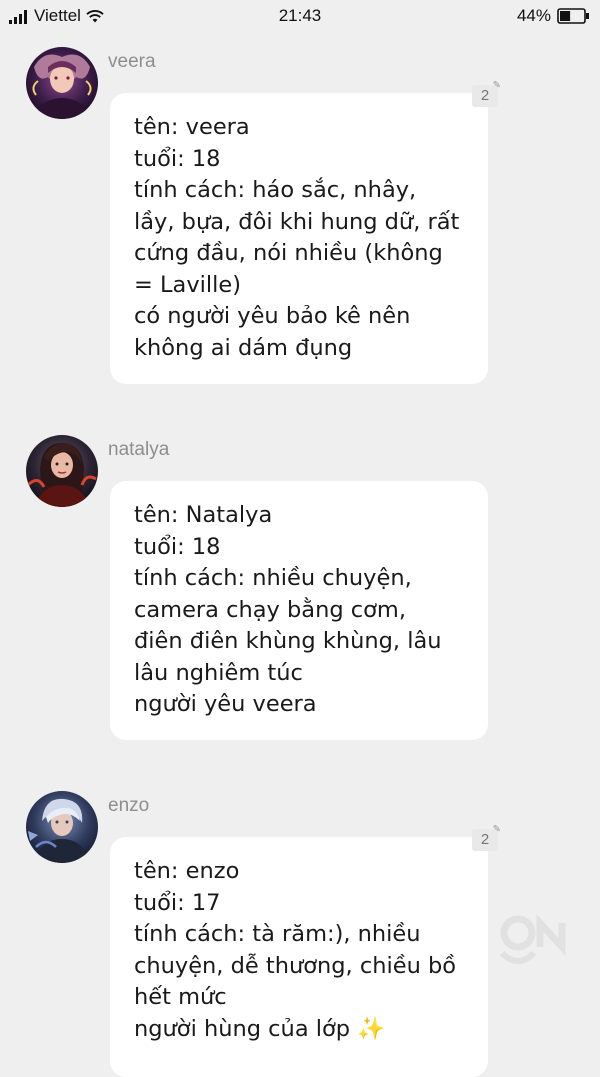 Image resolution: width=600 pixels, height=1077 pixels. What do you see at coordinates (188, 284) in the screenshot?
I see `message-line: = Laville)` at bounding box center [188, 284].